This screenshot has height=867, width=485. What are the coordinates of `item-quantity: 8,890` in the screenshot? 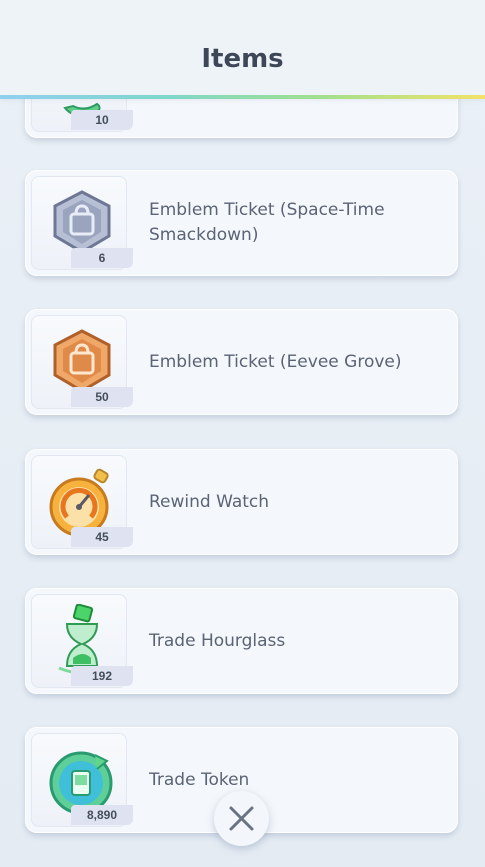 It's located at (102, 815).